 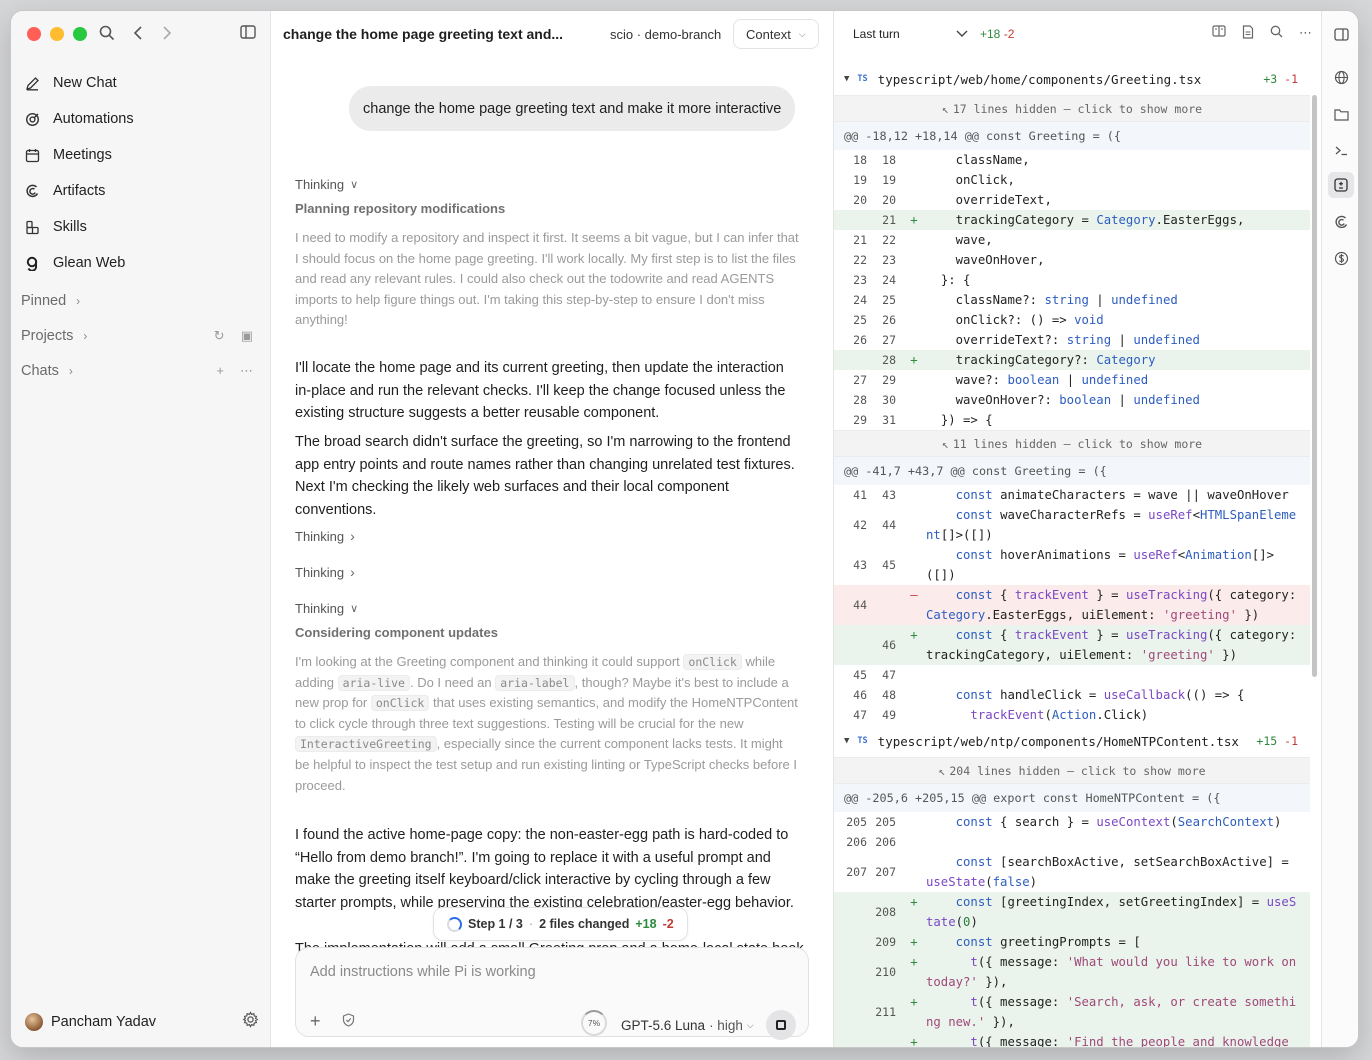 What do you see at coordinates (1072, 200) in the screenshot?
I see `diff-line: 20 20 overrideText,` at bounding box center [1072, 200].